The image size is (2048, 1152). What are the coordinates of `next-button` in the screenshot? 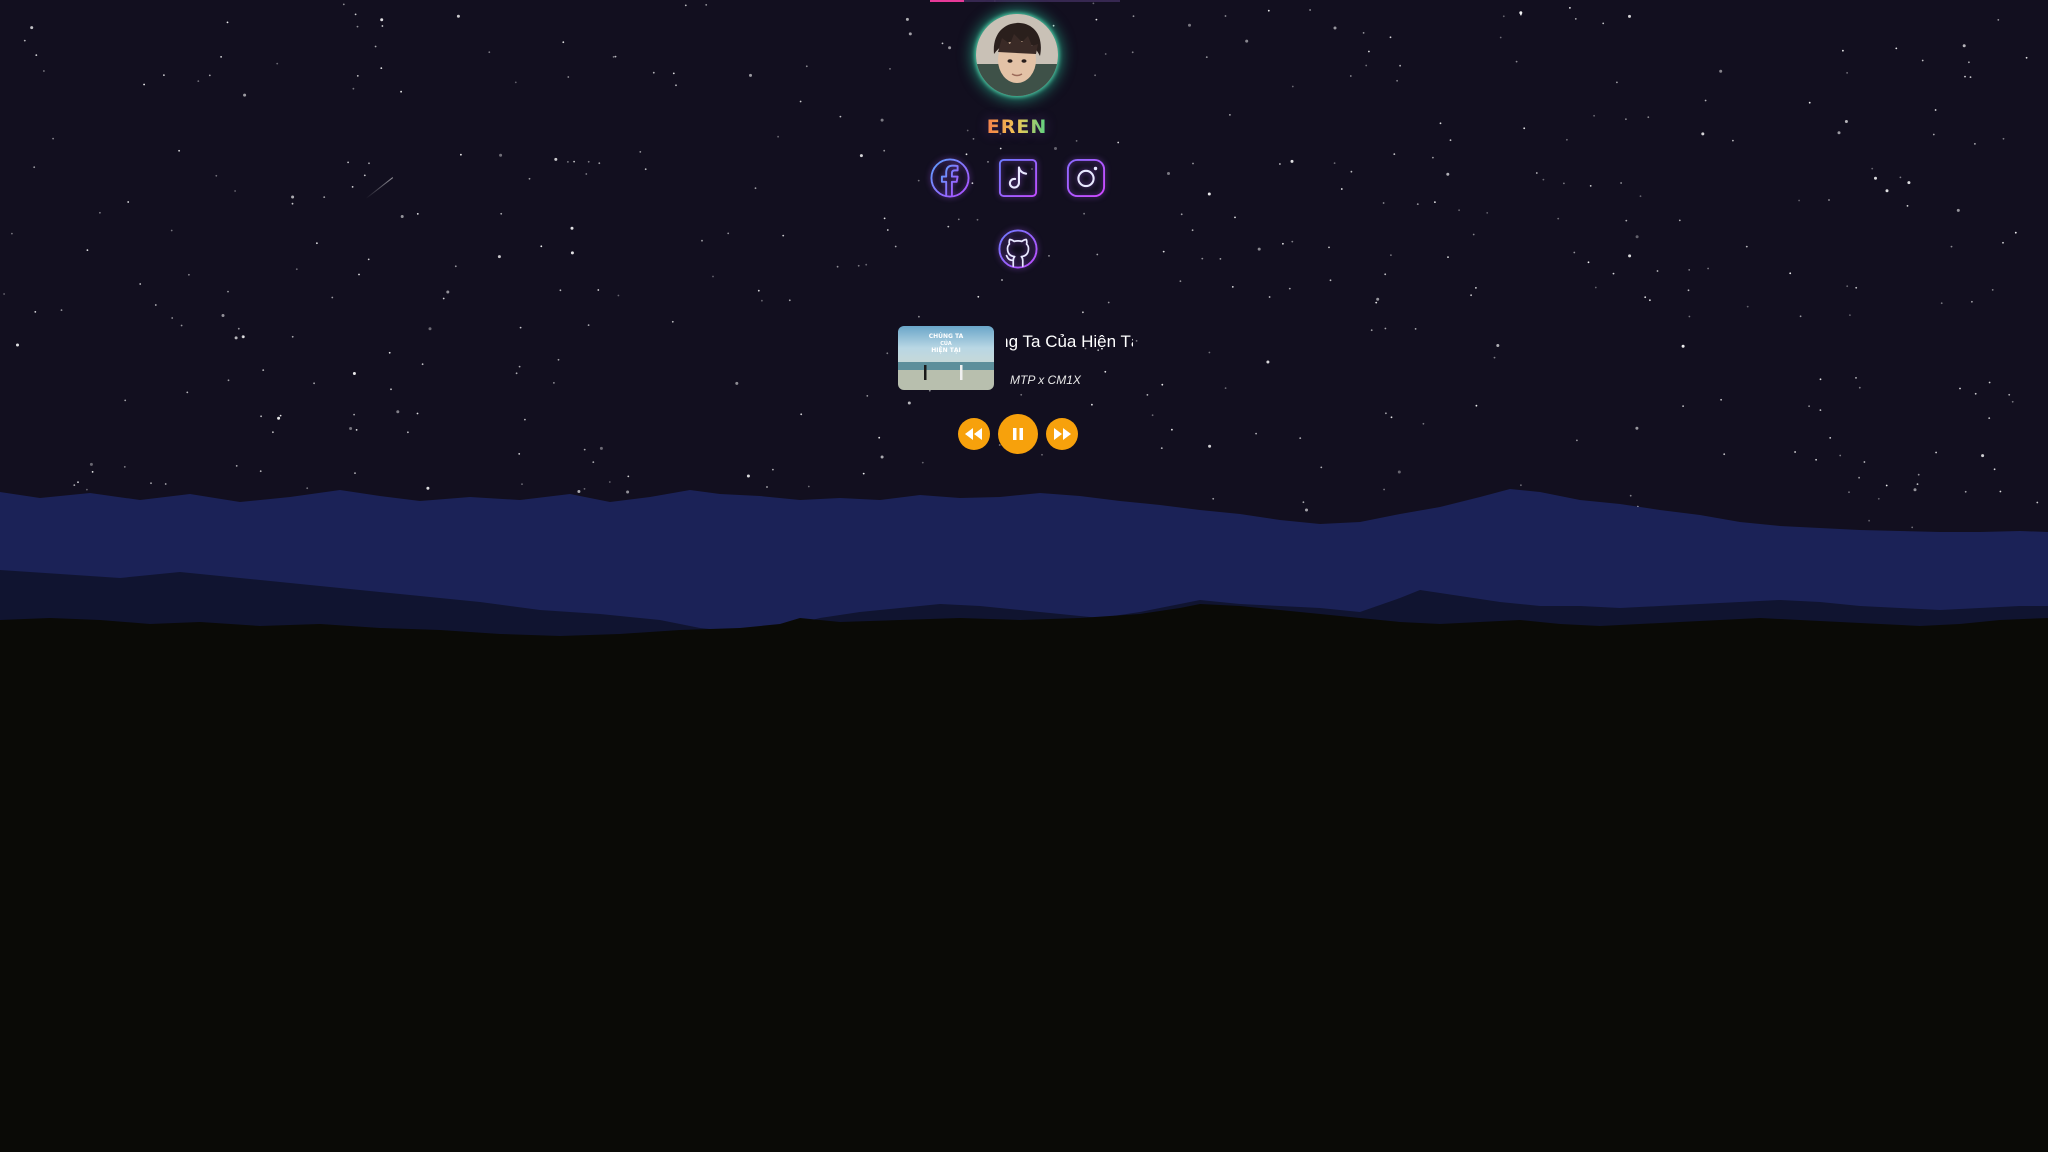 It's located at (1062, 434).